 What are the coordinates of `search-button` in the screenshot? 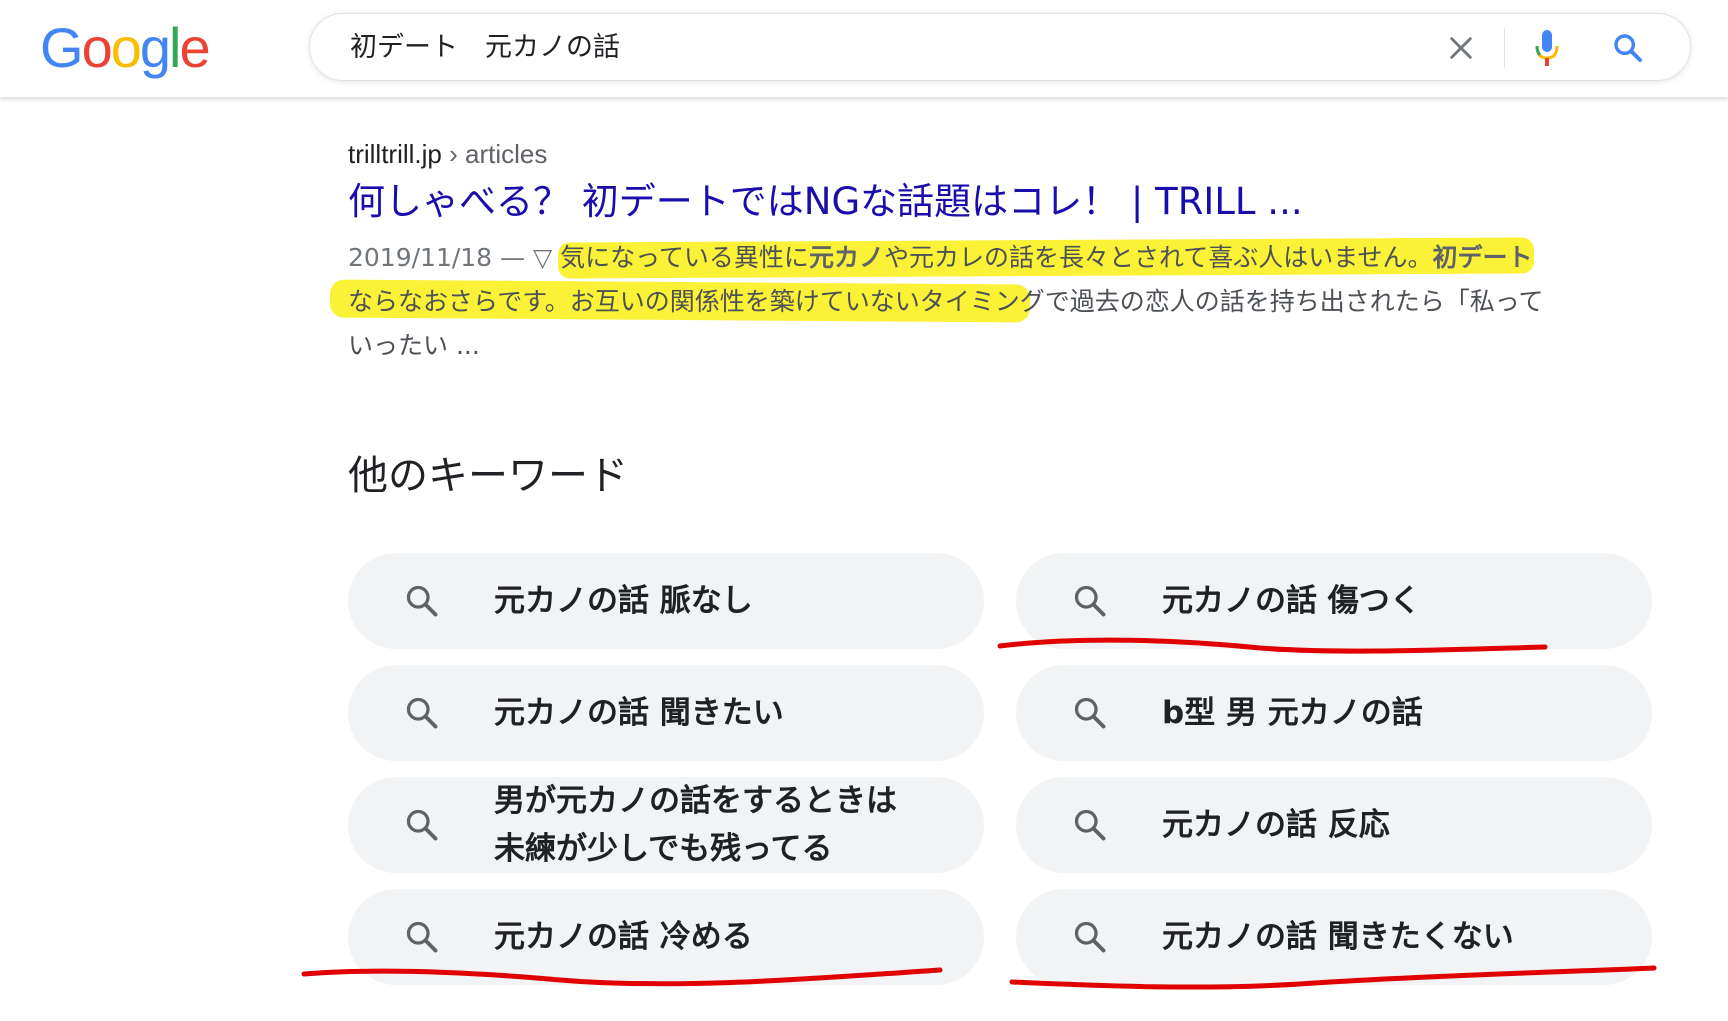 It's located at (1628, 48).